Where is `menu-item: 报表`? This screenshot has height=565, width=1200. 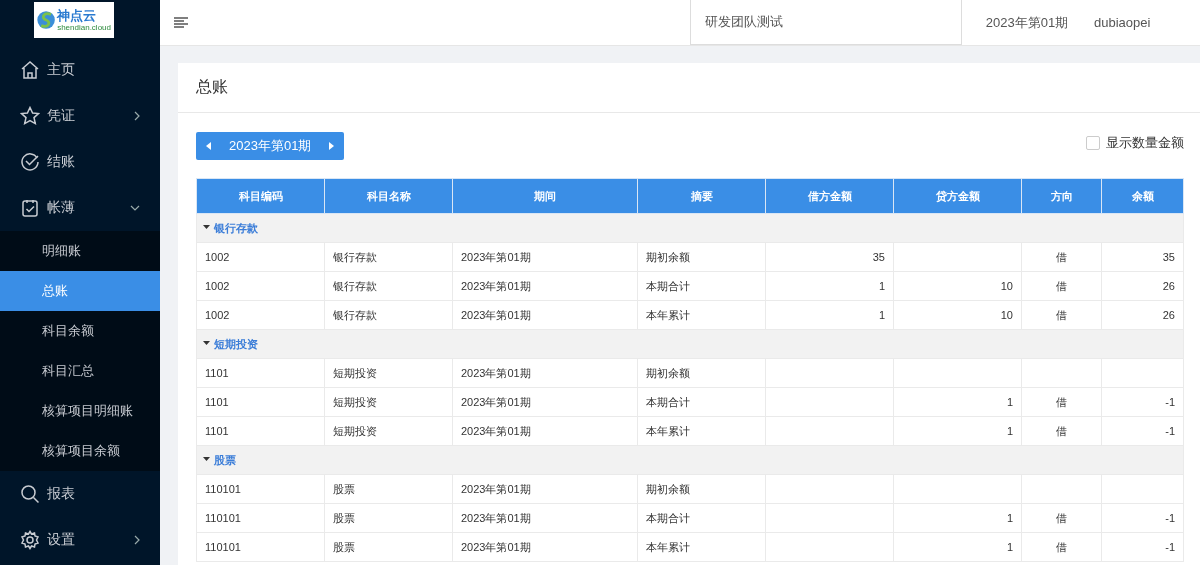 menu-item: 报表 is located at coordinates (80, 494).